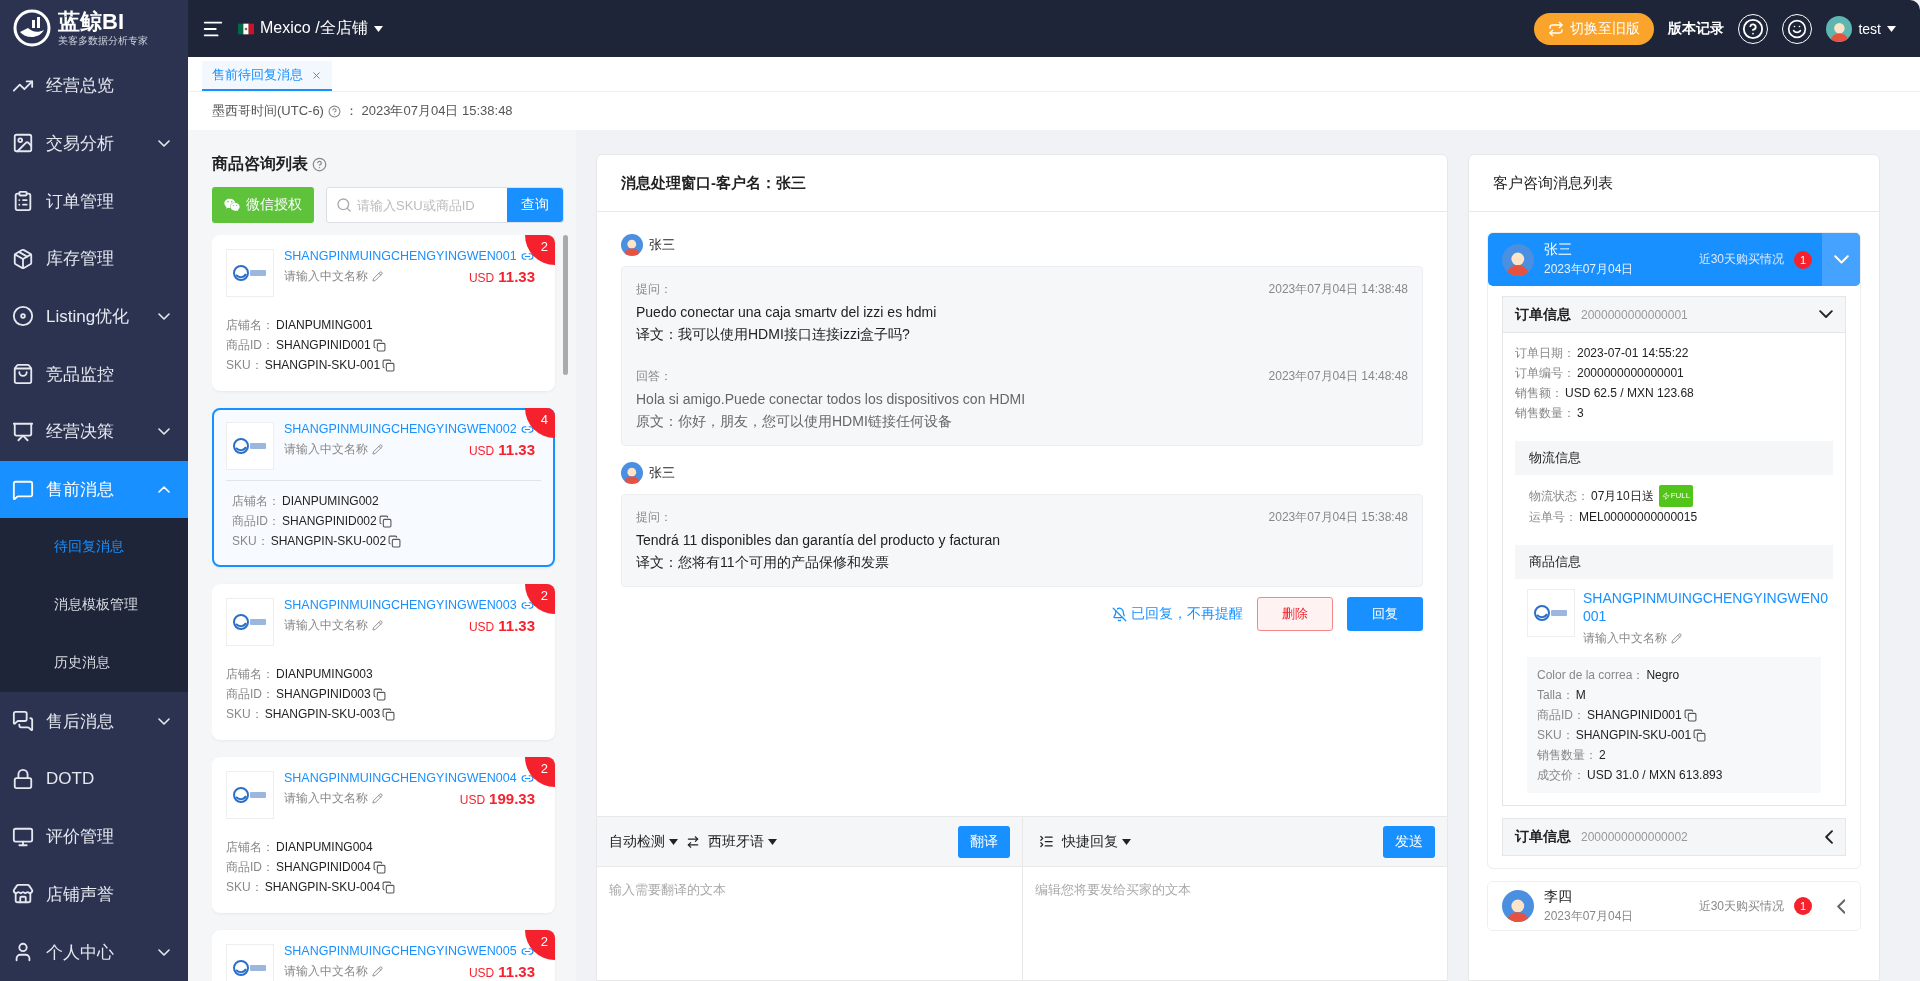  Describe the element at coordinates (94, 721) in the screenshot. I see `sidebar-item: 售后消息` at that location.